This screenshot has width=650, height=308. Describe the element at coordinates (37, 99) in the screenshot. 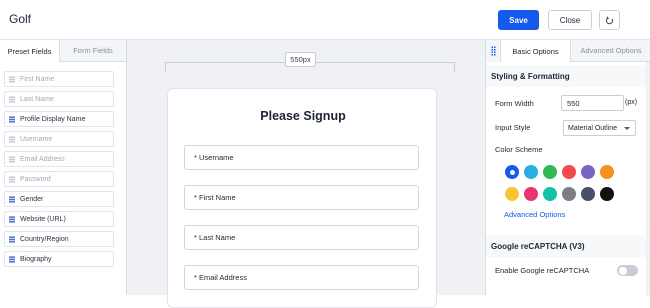

I see `preset-field-label: Last Name` at that location.